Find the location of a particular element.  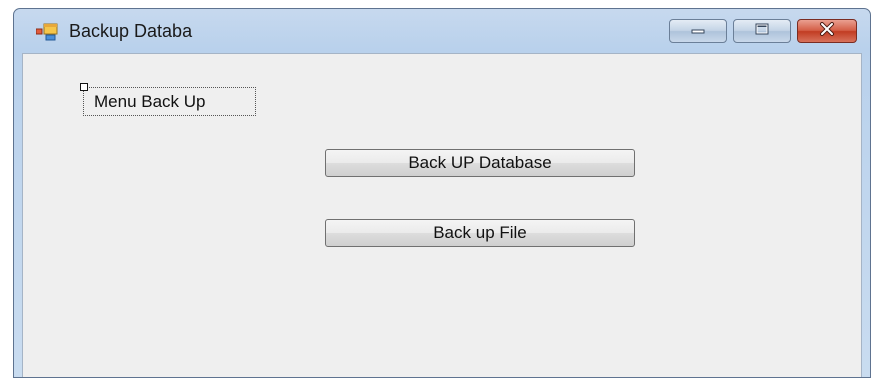

menu-resize-grip is located at coordinates (84, 87).